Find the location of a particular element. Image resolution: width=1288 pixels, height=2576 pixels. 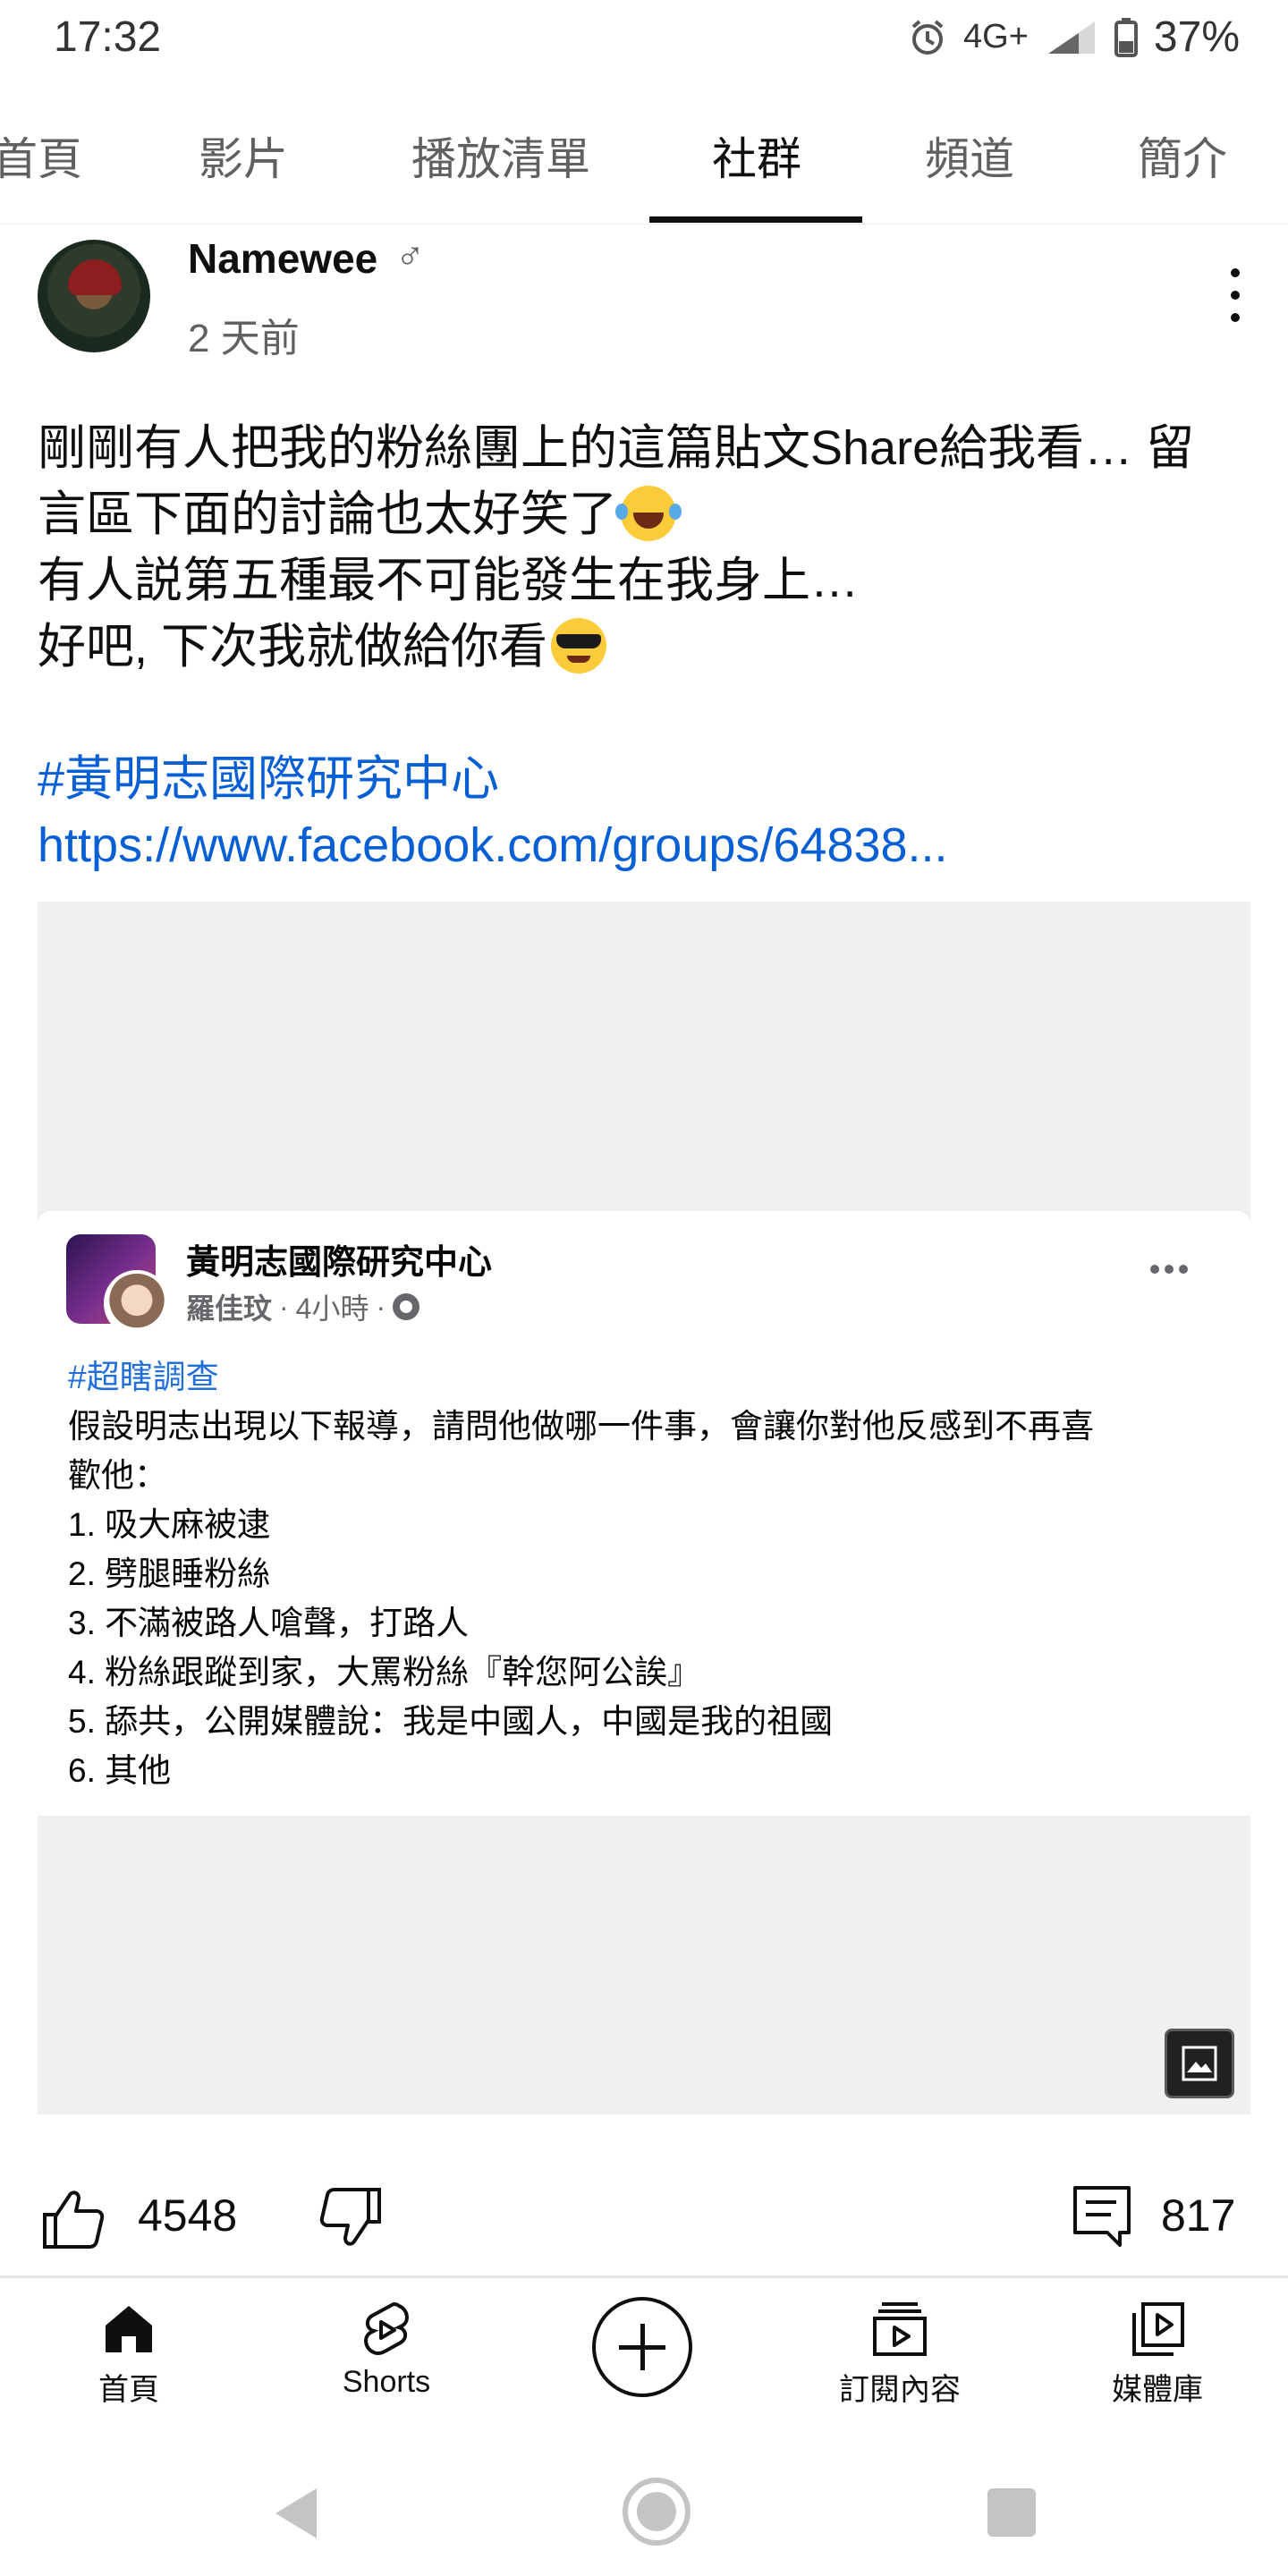

author-avatar is located at coordinates (94, 296).